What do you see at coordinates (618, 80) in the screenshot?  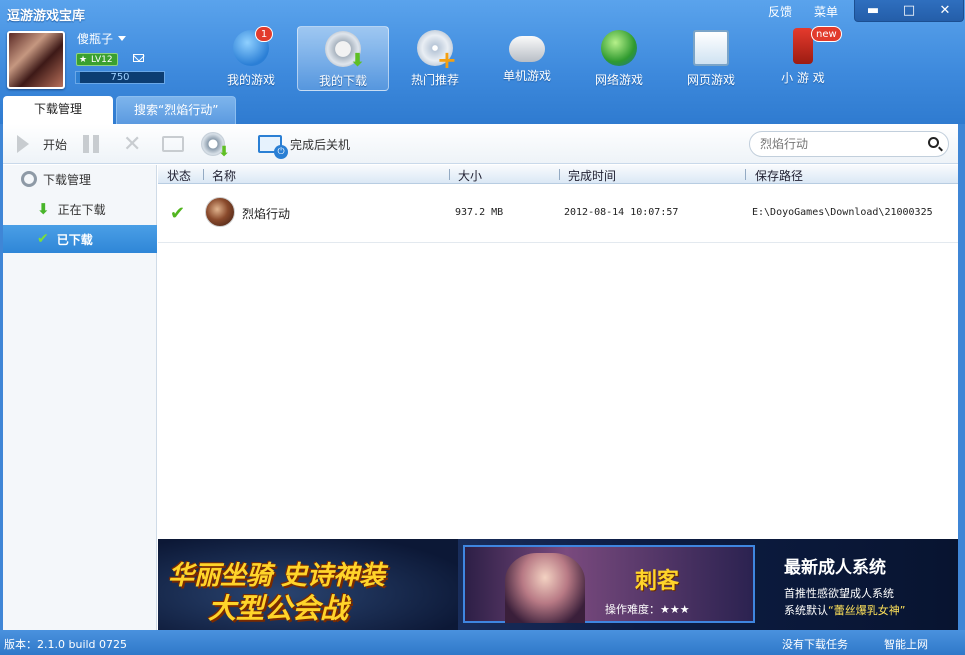 I see `nav-label: 网络游戏` at bounding box center [618, 80].